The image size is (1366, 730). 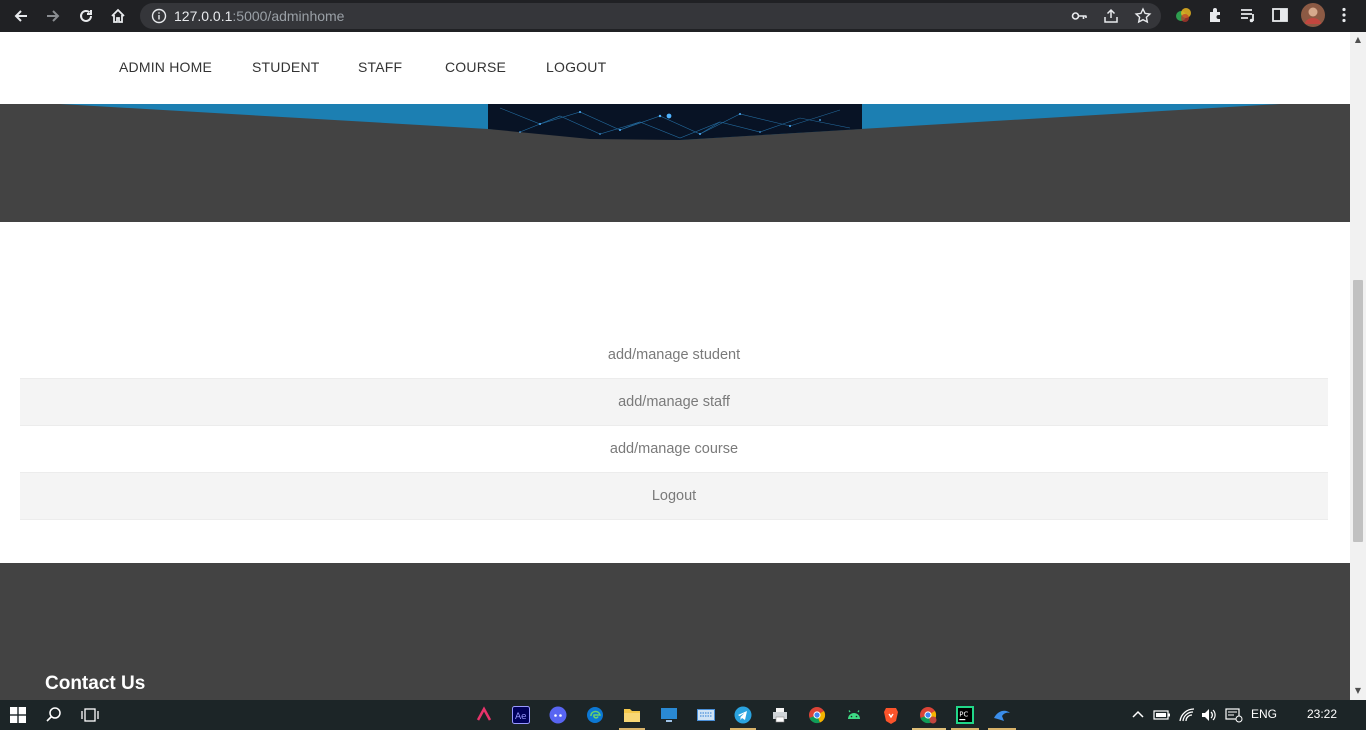 I want to click on volume-icon, so click(x=1209, y=715).